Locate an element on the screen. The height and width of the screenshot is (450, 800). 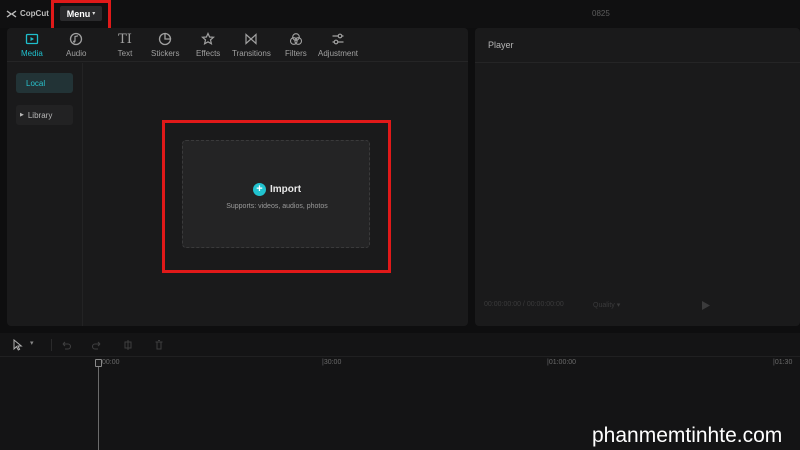
tab-filters: Filters is located at coordinates (296, 44).